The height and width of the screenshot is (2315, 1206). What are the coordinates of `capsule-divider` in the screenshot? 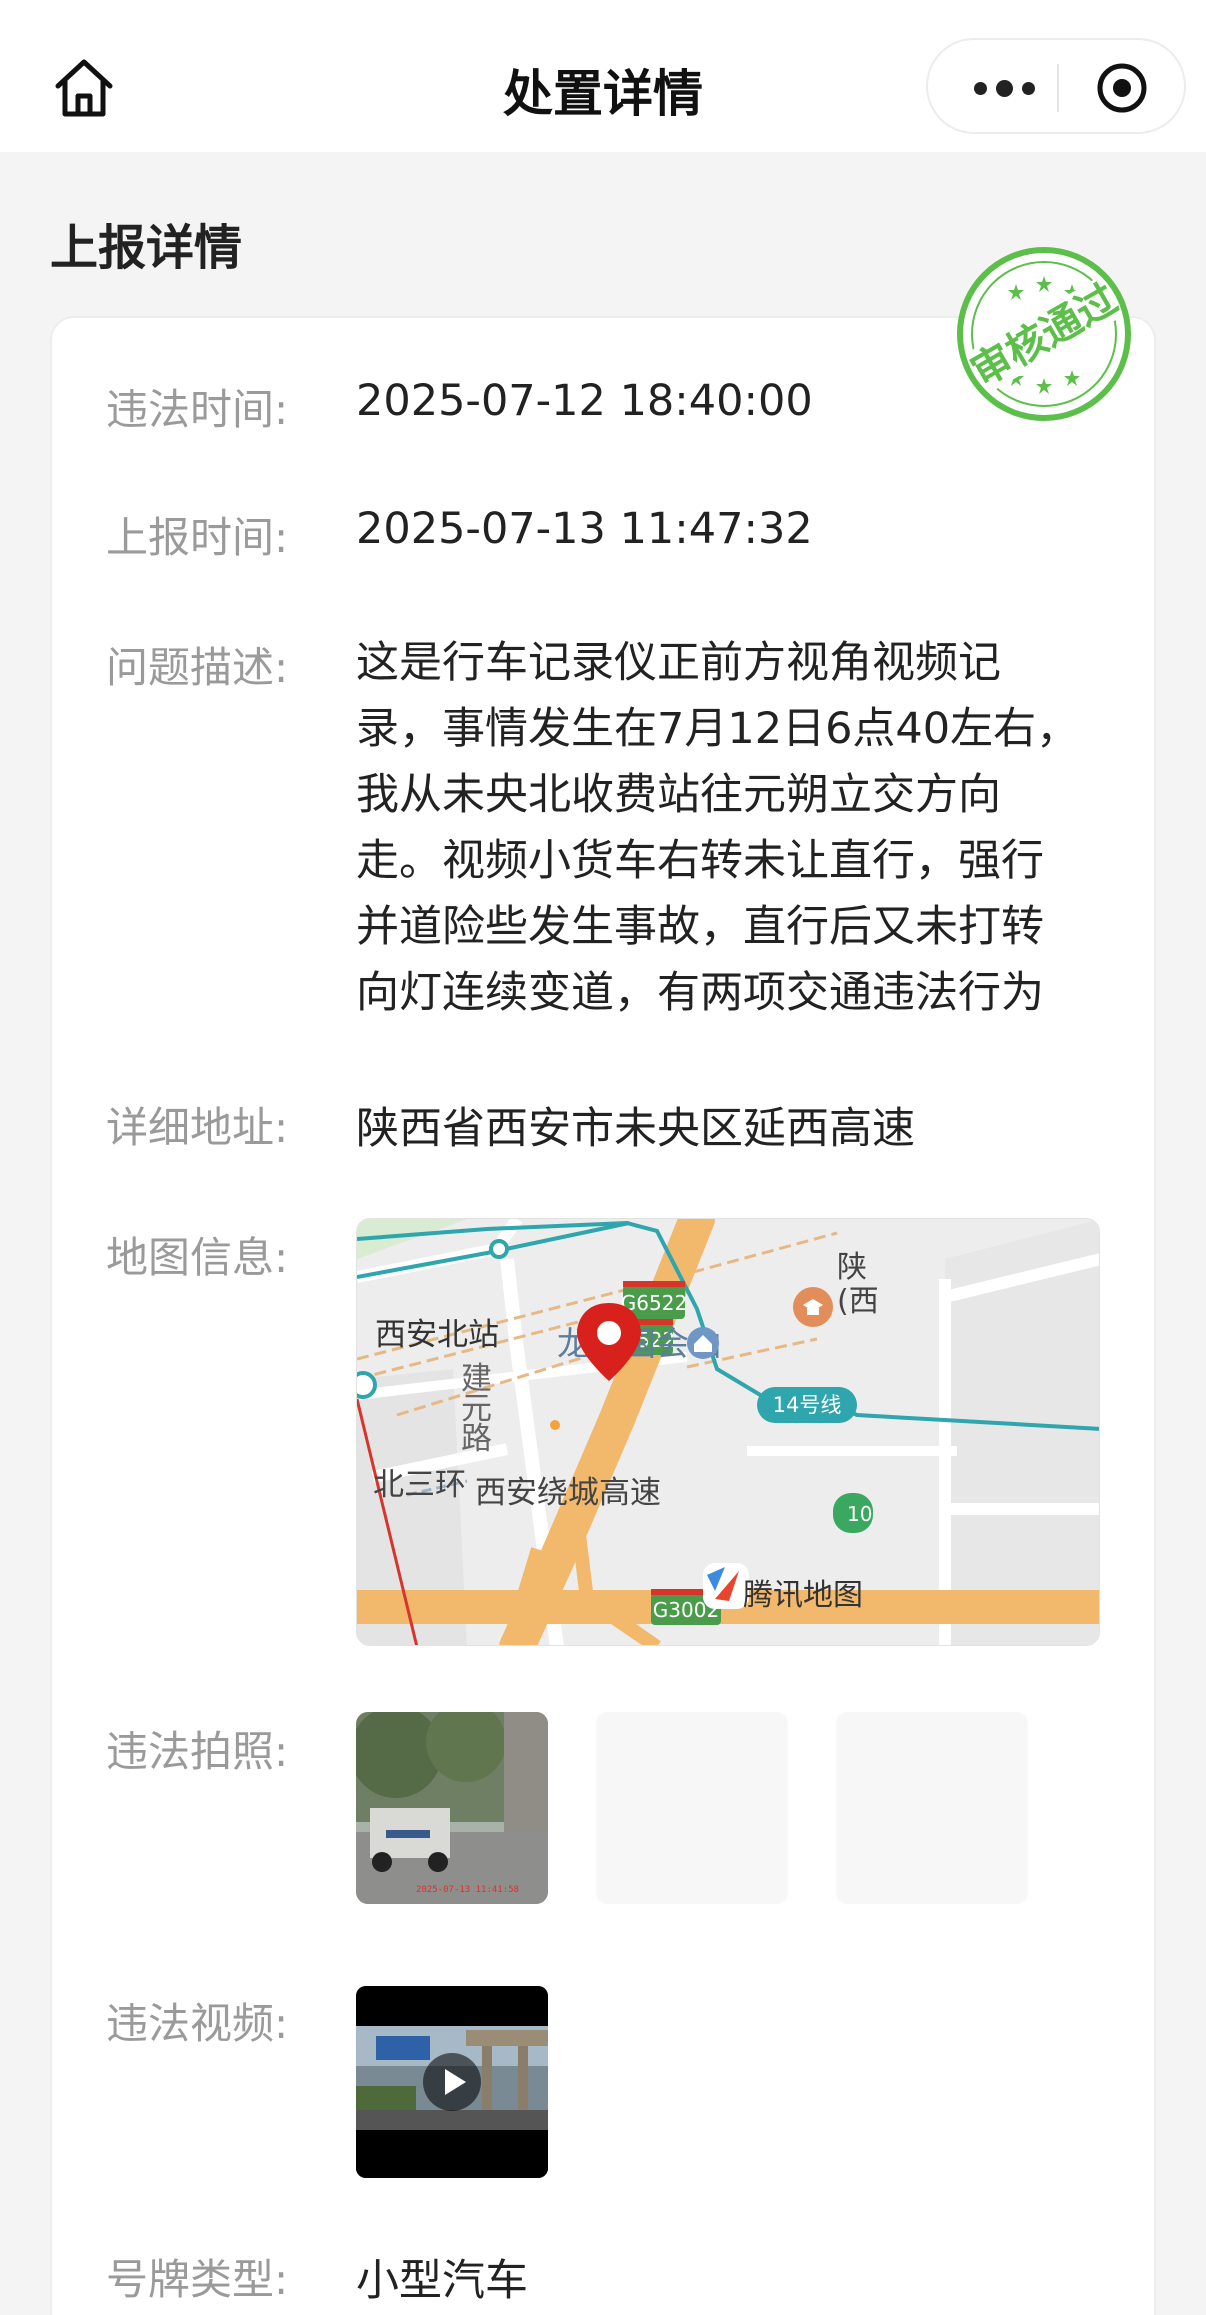 It's located at (1058, 88).